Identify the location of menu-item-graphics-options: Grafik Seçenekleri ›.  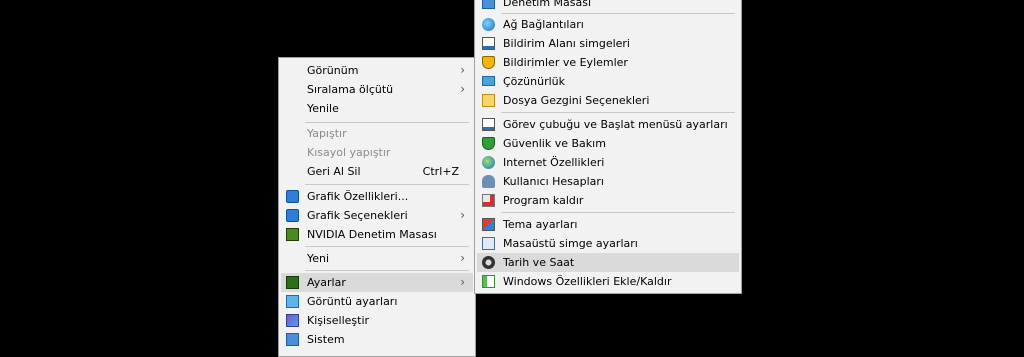
(377, 215).